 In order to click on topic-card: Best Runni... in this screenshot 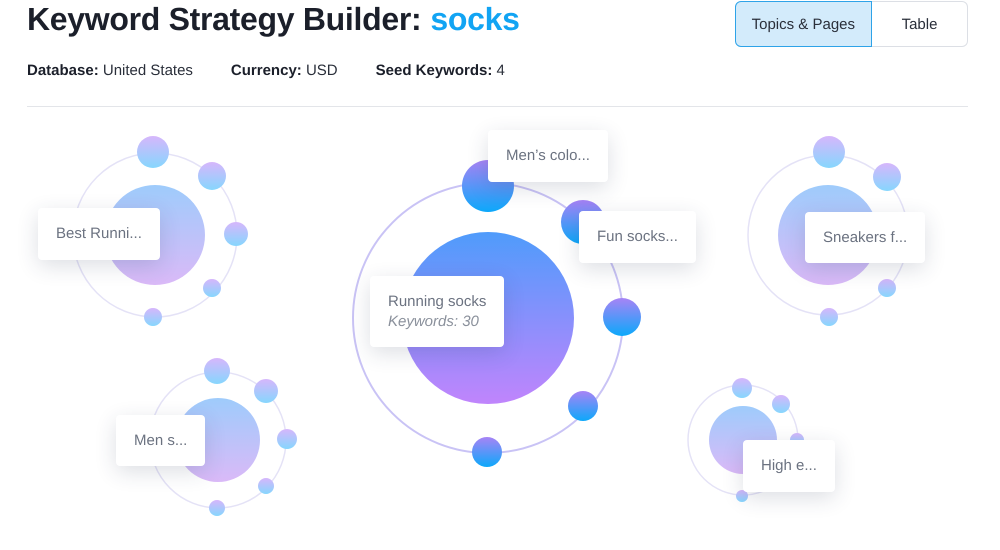, I will do `click(99, 234)`.